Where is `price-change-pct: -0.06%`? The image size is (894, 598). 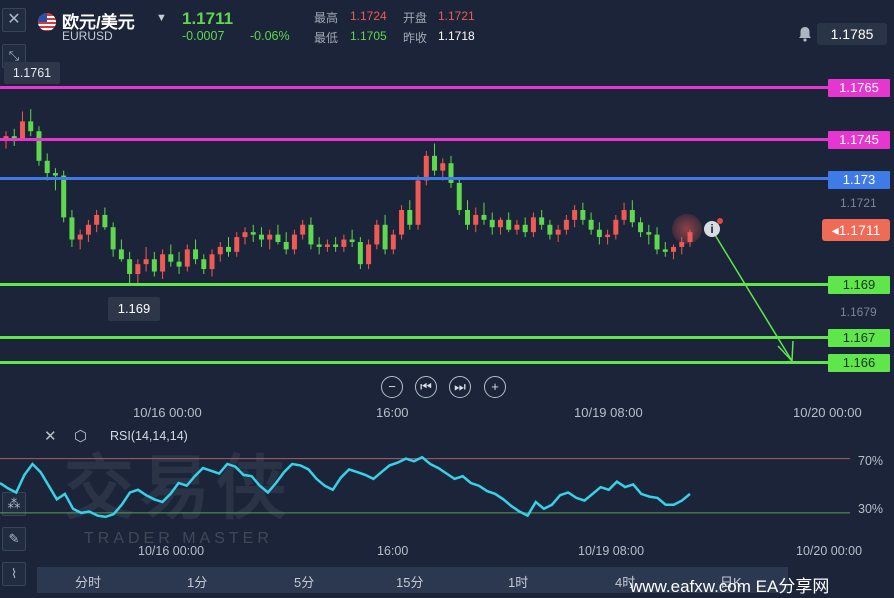 price-change-pct: -0.06% is located at coordinates (270, 36).